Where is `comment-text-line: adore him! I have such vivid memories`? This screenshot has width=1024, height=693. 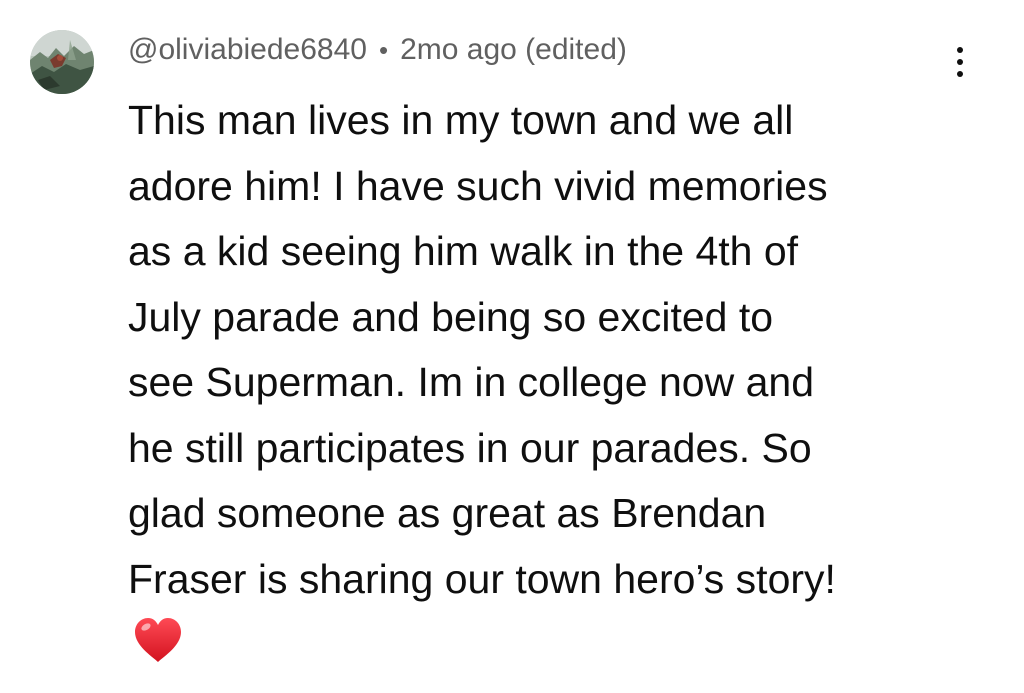
comment-text-line: adore him! I have such vivid memories is located at coordinates (478, 185).